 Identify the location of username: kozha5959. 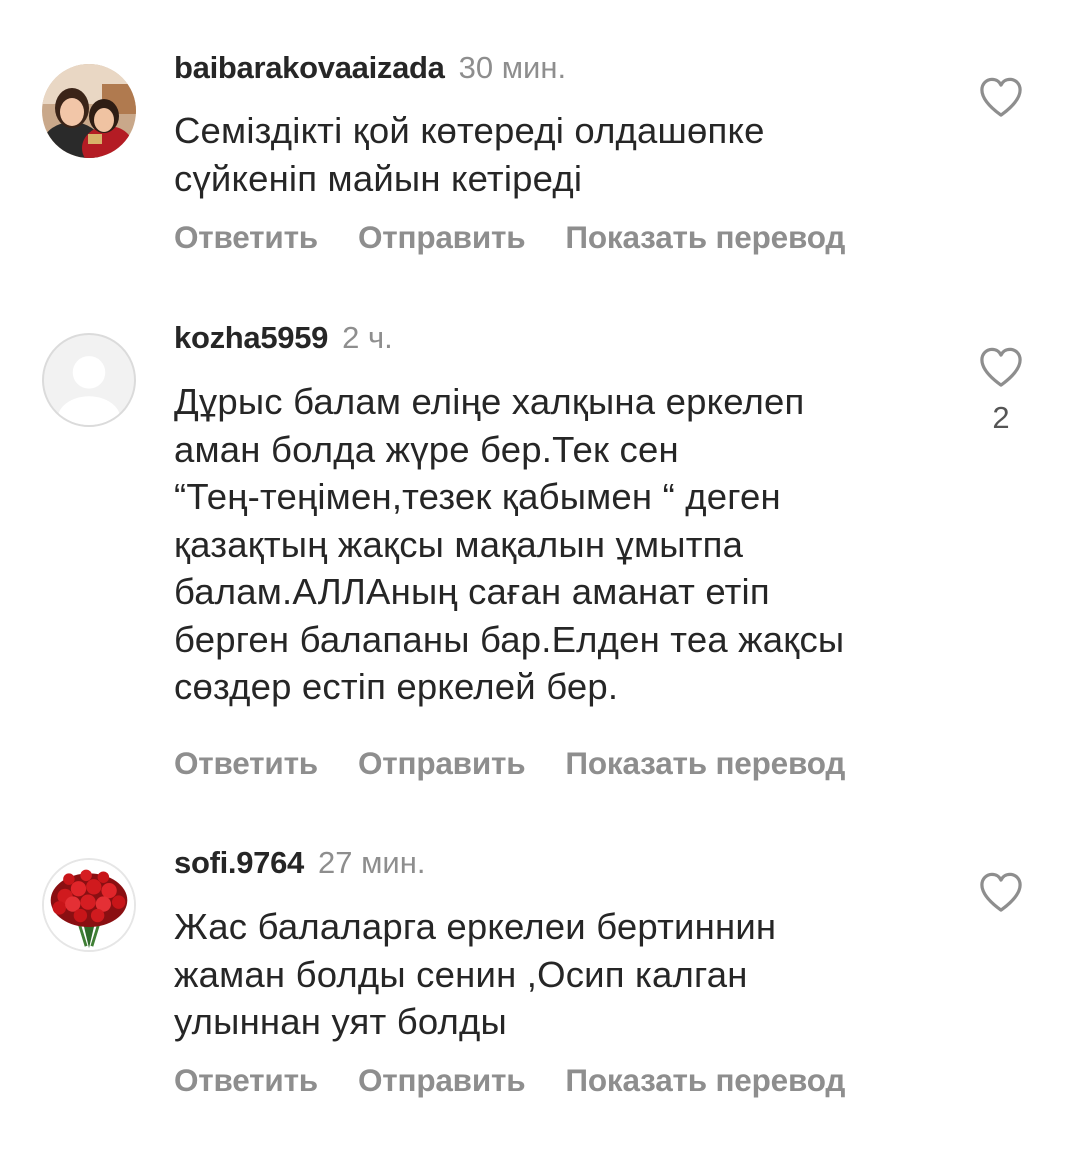
(251, 337).